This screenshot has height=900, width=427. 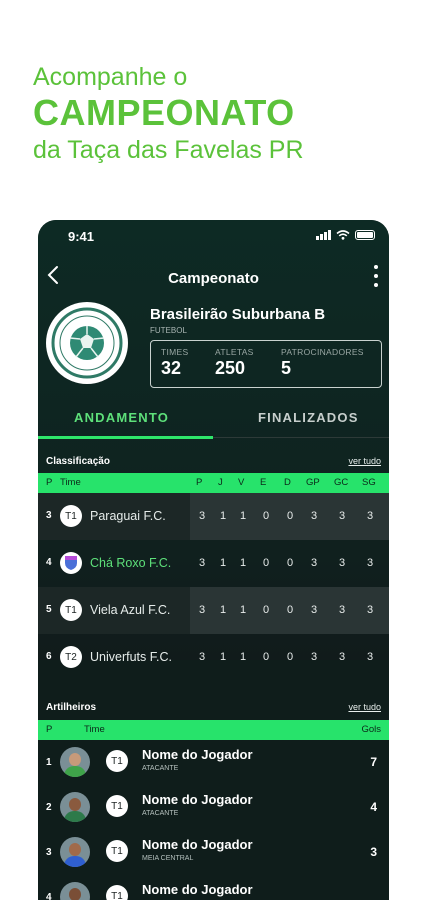 I want to click on list-item: 1 T1 Nome do Jogador ATACANTE 7, so click(x=213, y=763).